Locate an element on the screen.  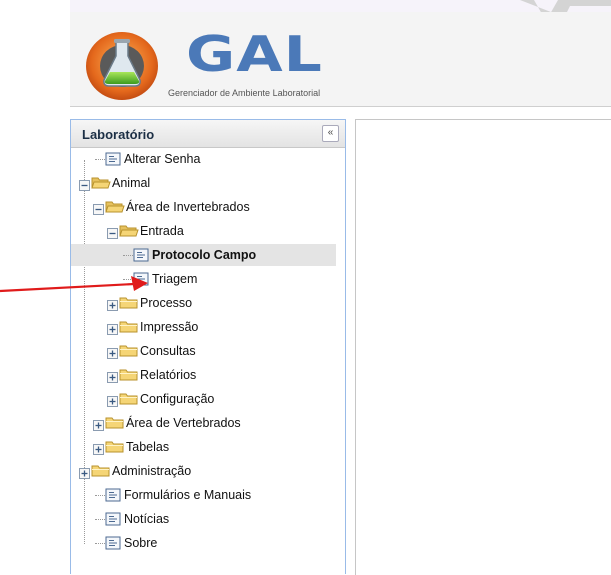
tree-node-label: Sobre is located at coordinates (141, 543).